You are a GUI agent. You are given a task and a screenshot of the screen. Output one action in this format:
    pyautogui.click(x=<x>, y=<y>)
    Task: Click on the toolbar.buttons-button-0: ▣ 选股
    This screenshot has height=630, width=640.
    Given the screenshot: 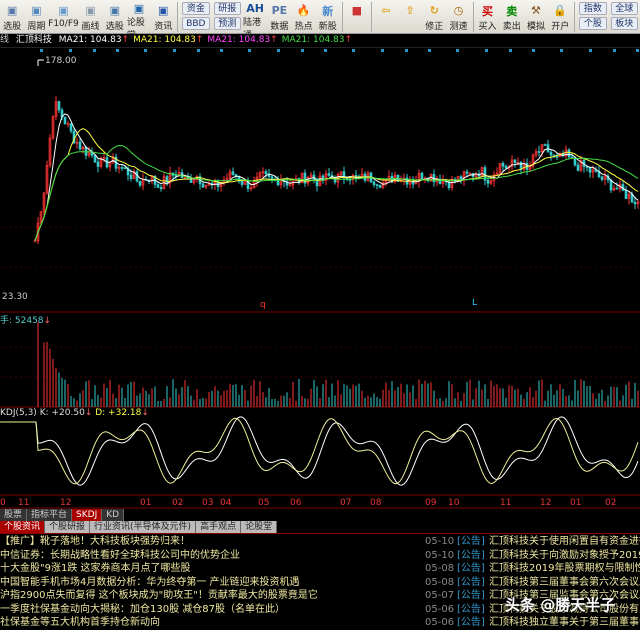 What is the action you would take?
    pyautogui.click(x=12, y=17)
    